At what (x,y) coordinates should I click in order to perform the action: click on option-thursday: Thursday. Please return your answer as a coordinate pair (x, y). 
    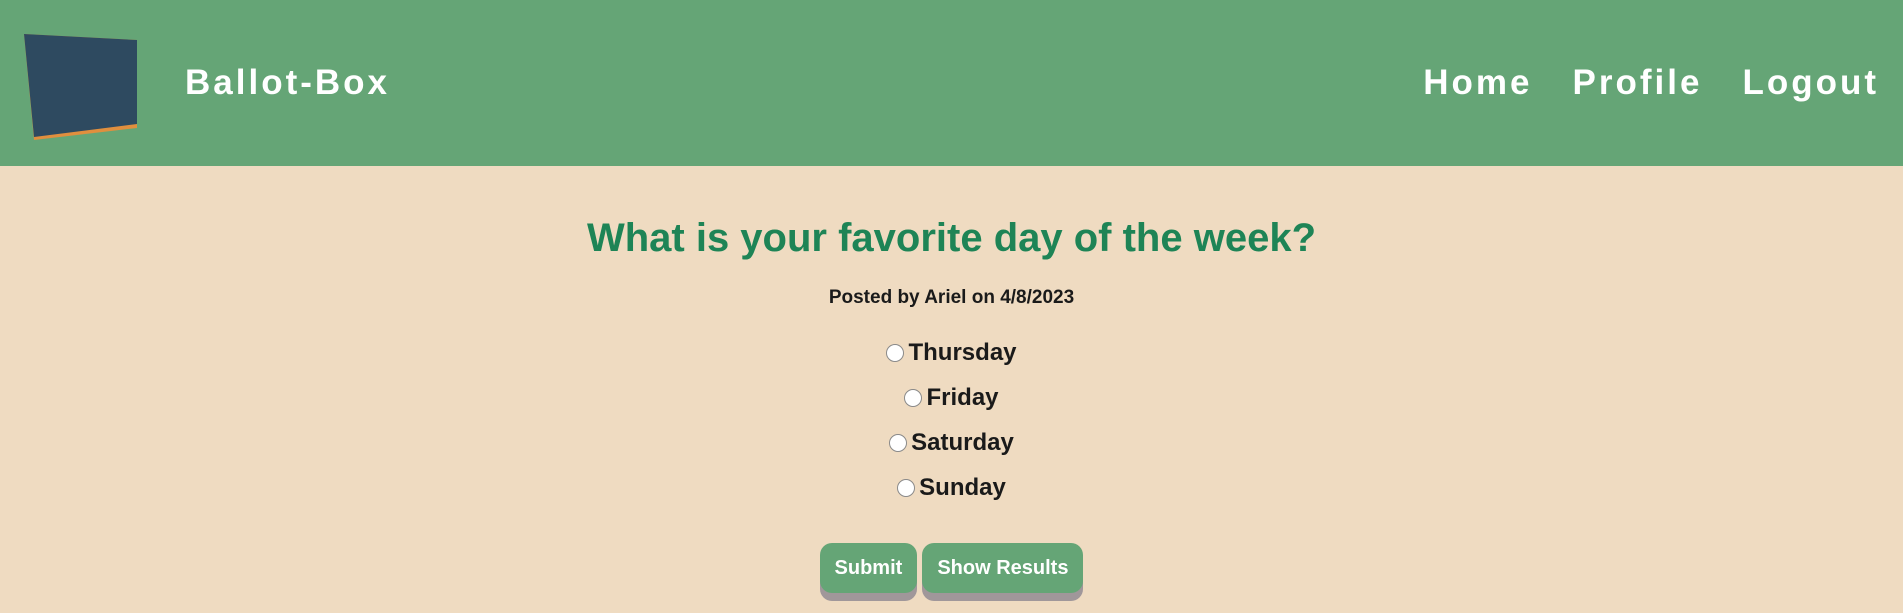
    Looking at the image, I should click on (951, 352).